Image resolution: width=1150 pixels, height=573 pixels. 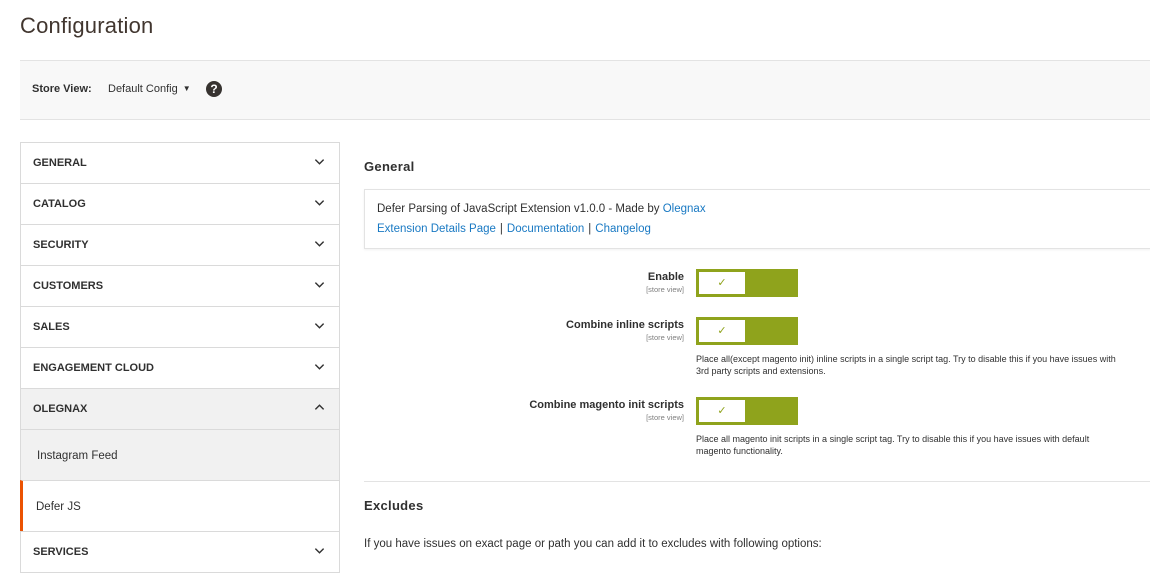 What do you see at coordinates (684, 209) in the screenshot?
I see `olegnax-link: Olegnax` at bounding box center [684, 209].